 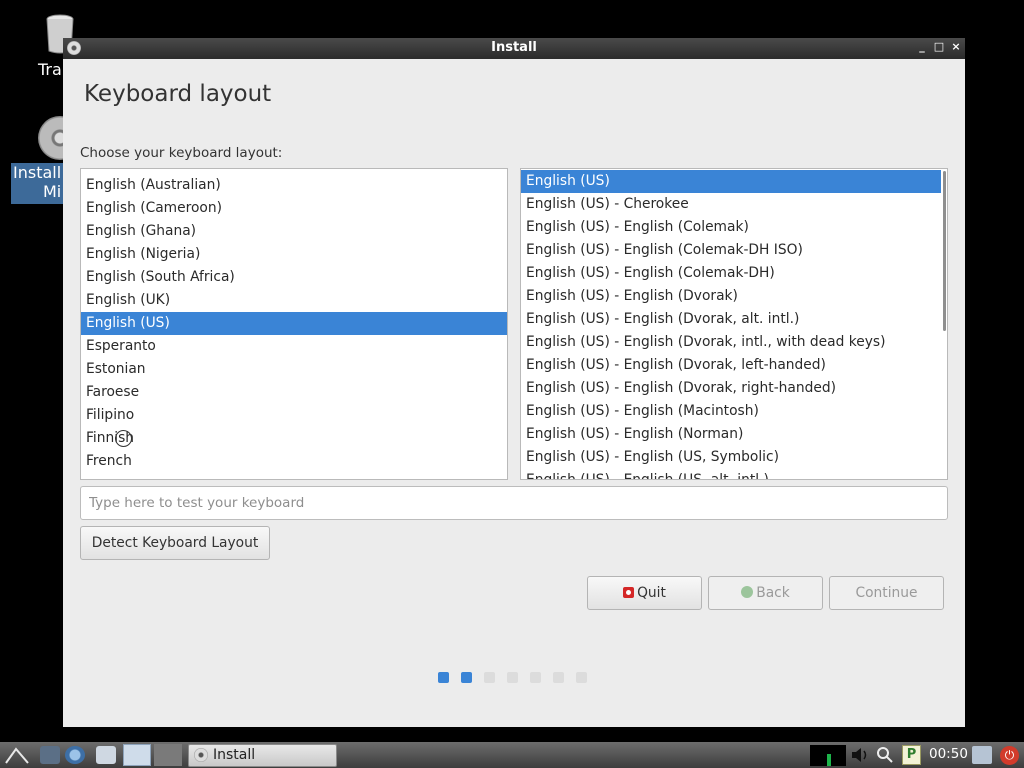 I want to click on layout-list-item: English (Ghana), so click(x=294, y=231).